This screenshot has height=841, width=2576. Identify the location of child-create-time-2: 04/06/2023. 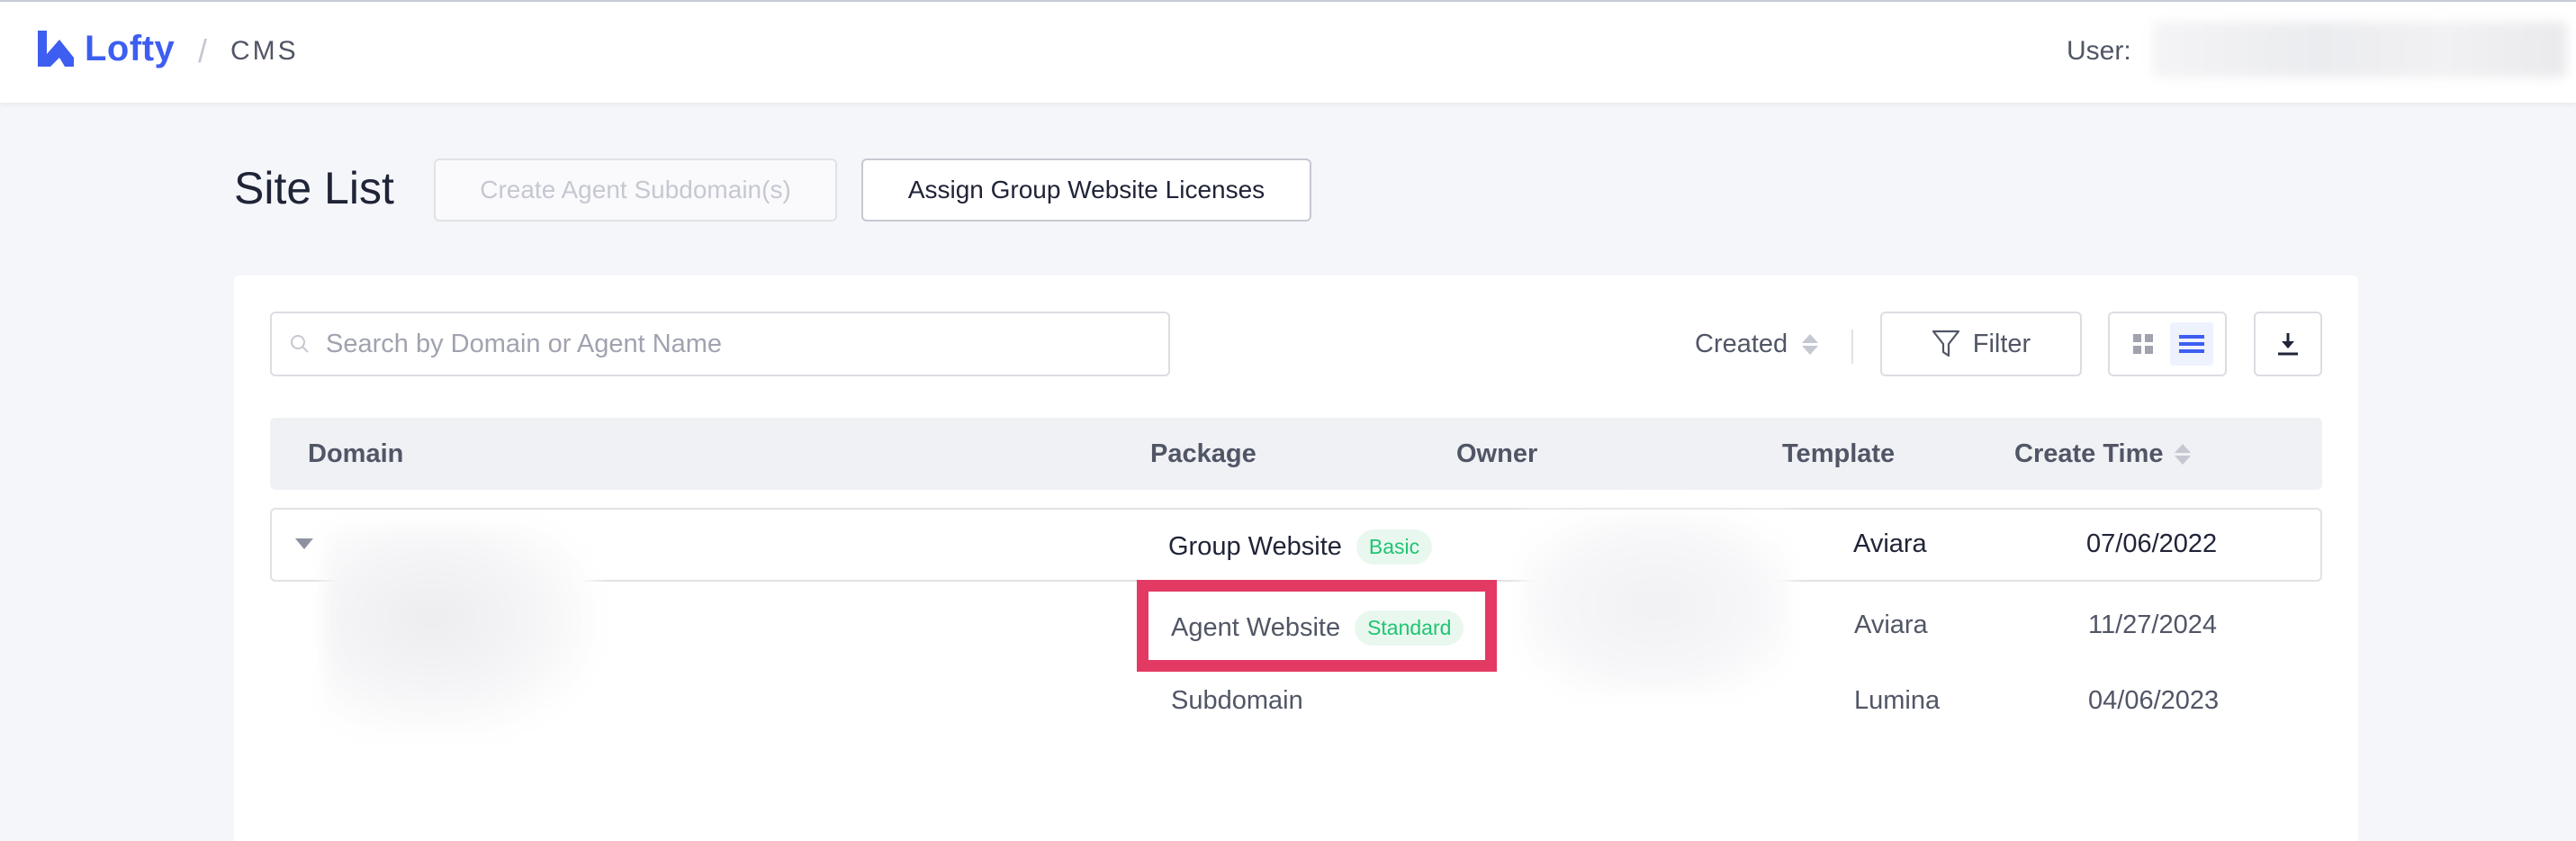
(2154, 700).